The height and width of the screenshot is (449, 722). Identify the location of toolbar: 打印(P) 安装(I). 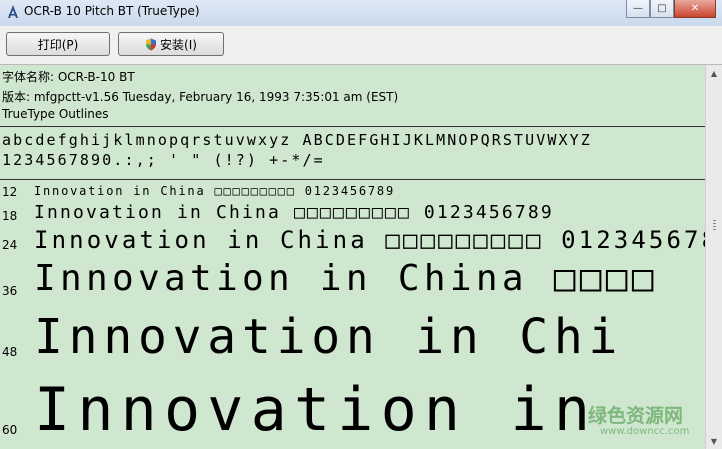
(361, 45).